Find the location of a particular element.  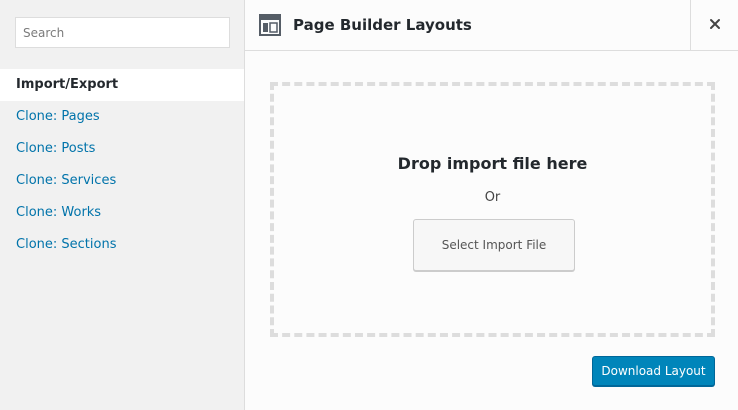

dialog-title: Page Builder Layouts is located at coordinates (382, 25).